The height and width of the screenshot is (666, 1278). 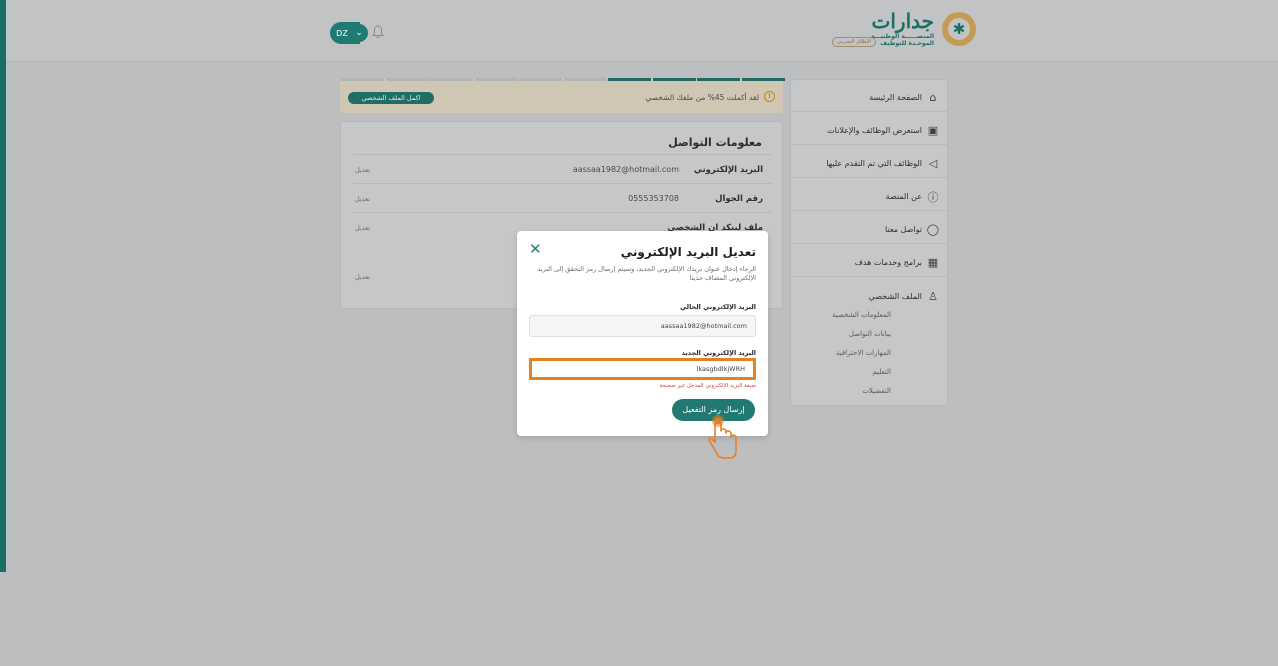 What do you see at coordinates (874, 130) in the screenshot?
I see `sidebar-item-label: استعرض الوظائف والإعلانات` at bounding box center [874, 130].